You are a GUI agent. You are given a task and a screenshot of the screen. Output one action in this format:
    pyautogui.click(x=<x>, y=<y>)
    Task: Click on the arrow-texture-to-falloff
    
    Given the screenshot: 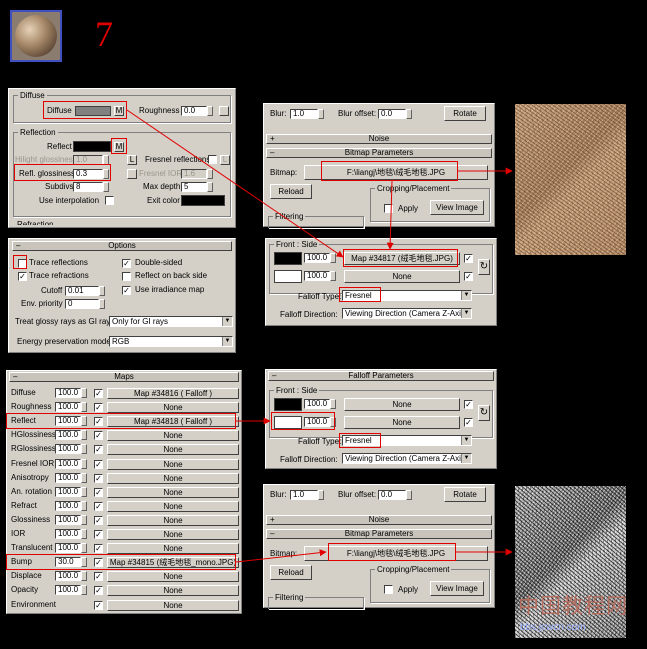 What is the action you would take?
    pyautogui.click(x=390, y=215)
    